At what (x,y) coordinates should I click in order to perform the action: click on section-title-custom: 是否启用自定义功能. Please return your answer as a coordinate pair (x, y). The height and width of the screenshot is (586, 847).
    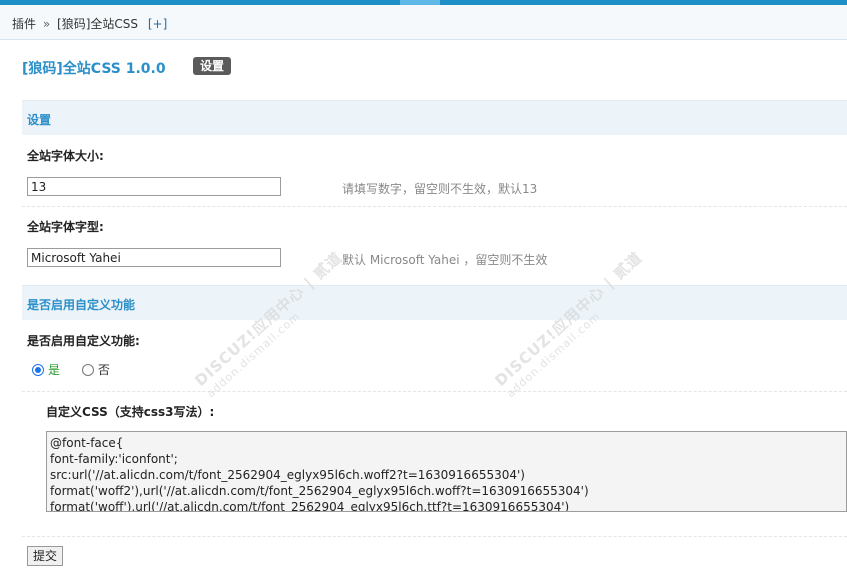
    Looking at the image, I should click on (81, 305).